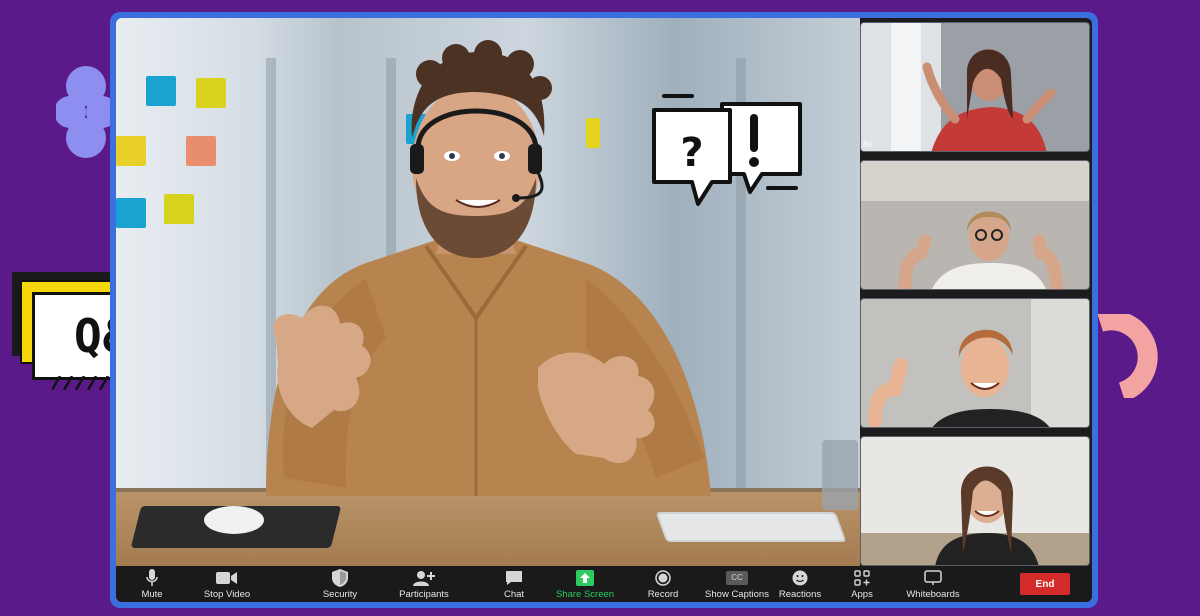 The width and height of the screenshot is (1200, 616). Describe the element at coordinates (514, 594) in the screenshot. I see `chat-label: Chat` at that location.